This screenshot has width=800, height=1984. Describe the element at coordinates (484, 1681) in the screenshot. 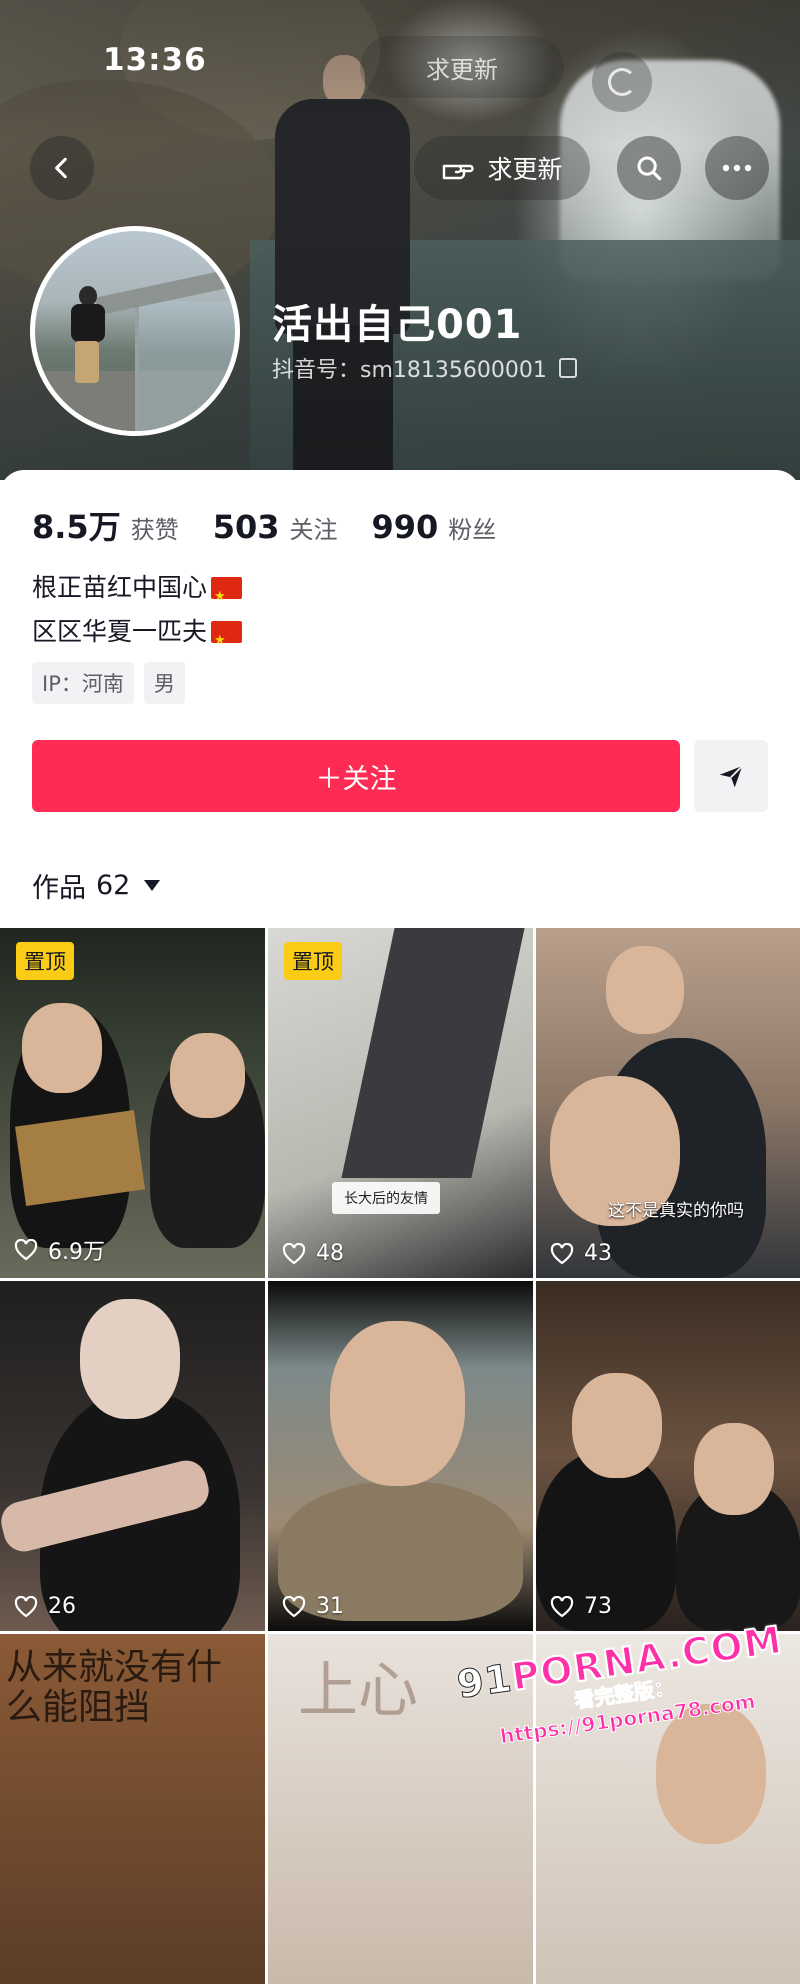

I see `watermark-brand-prefix: 91` at that location.